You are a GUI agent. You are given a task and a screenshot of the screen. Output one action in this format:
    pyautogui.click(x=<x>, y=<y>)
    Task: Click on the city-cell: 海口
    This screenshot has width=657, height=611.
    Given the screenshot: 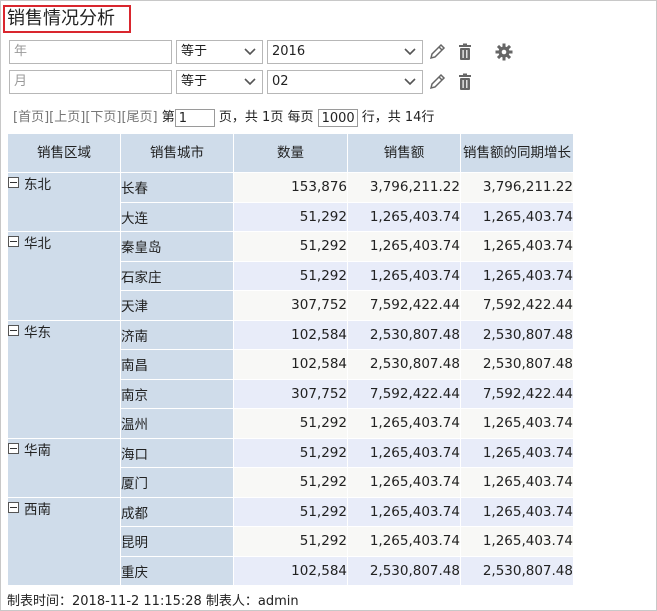 What is the action you would take?
    pyautogui.click(x=177, y=452)
    